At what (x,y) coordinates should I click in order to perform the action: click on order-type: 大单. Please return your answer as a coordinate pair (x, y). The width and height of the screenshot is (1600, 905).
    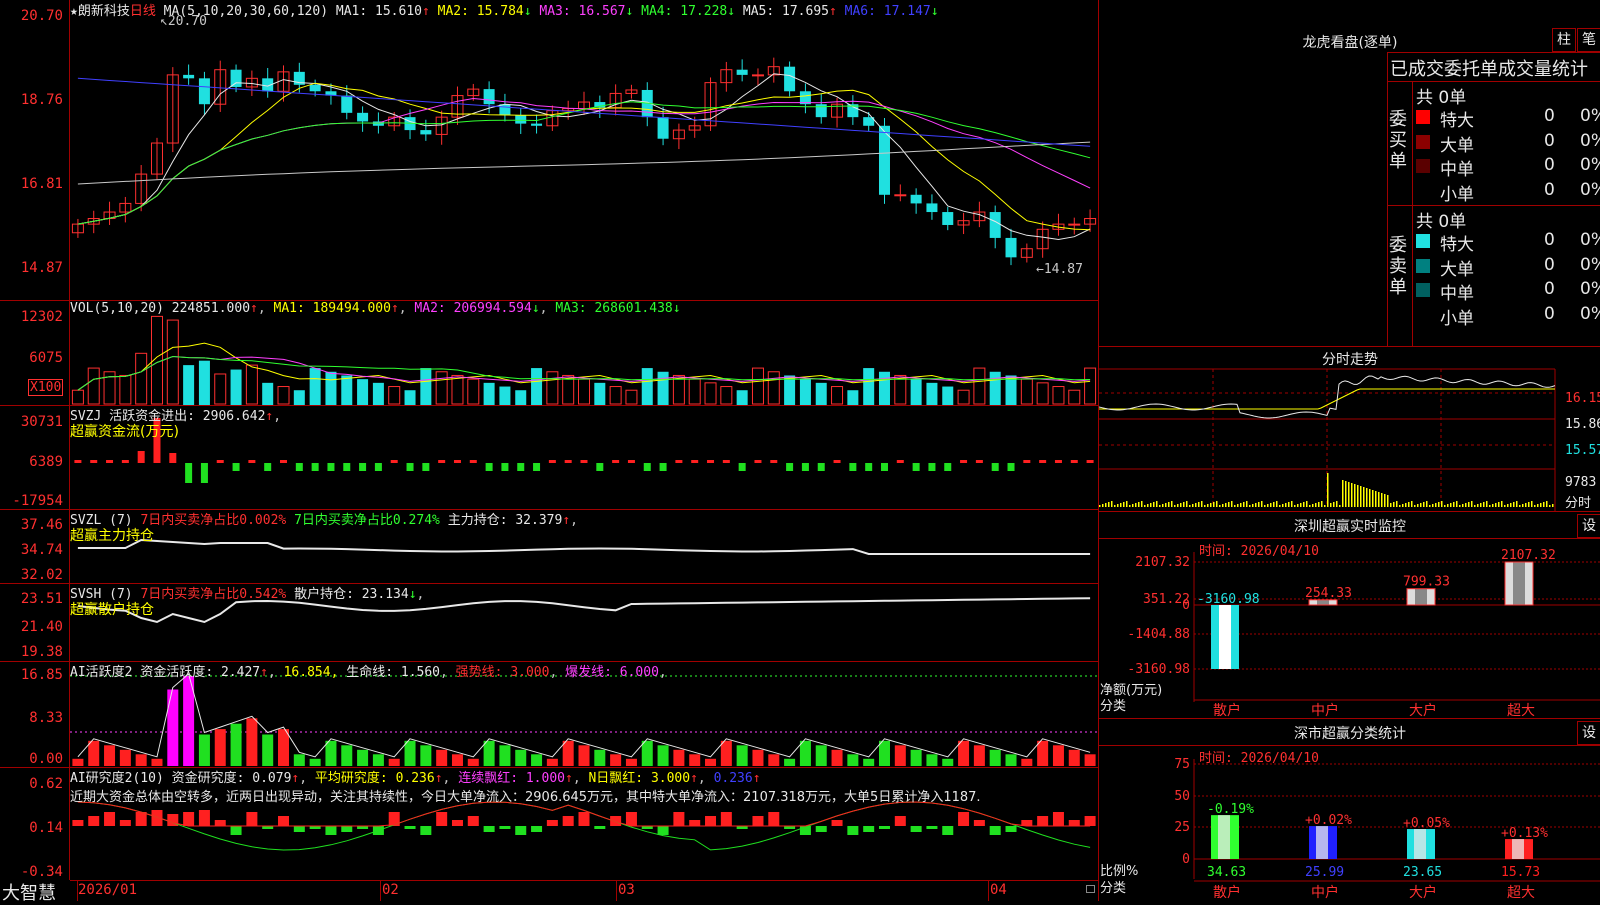
    Looking at the image, I should click on (1457, 145).